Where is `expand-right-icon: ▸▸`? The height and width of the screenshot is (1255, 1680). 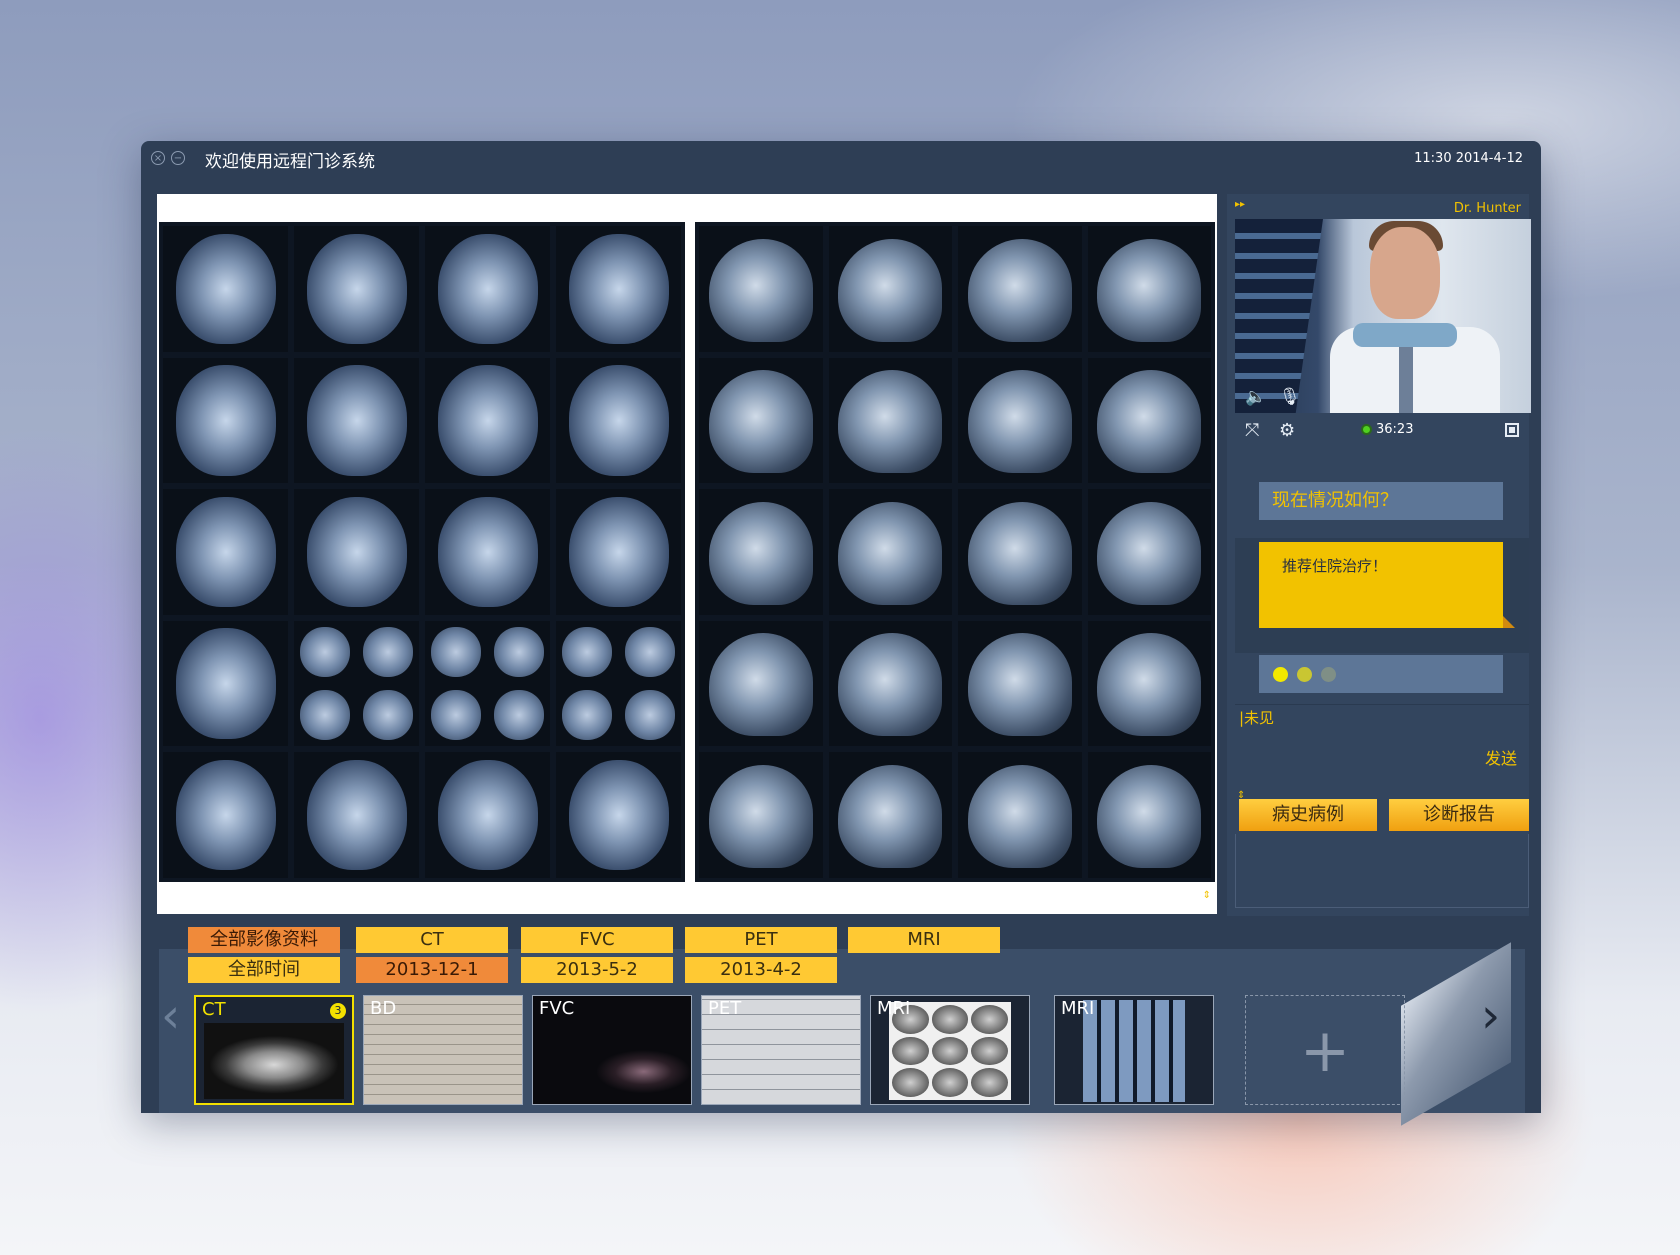
expand-right-icon: ▸▸ is located at coordinates (1240, 204).